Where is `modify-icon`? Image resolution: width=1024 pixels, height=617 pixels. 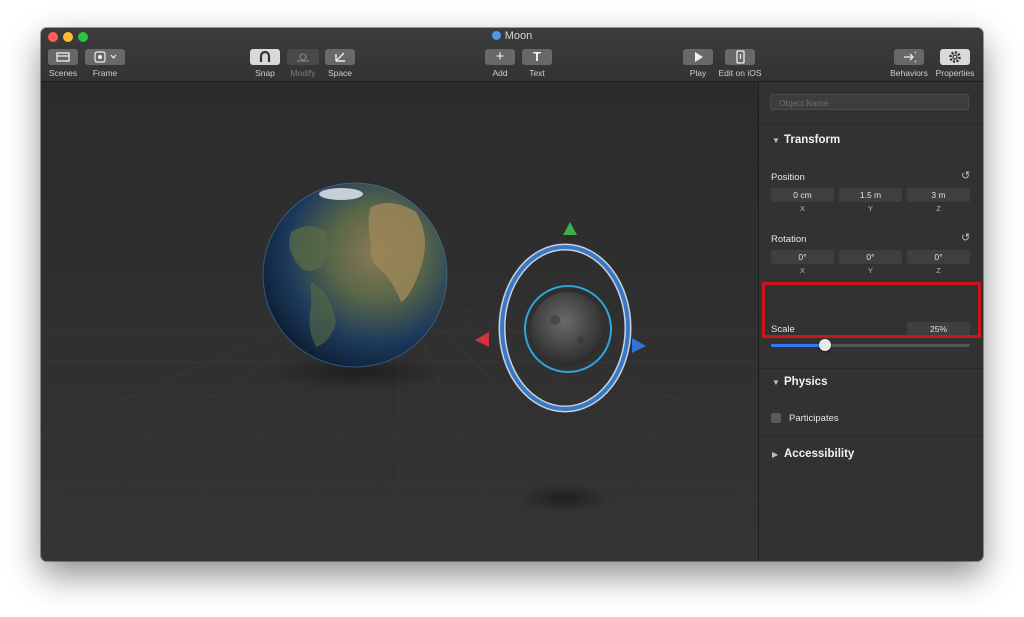 modify-icon is located at coordinates (303, 57).